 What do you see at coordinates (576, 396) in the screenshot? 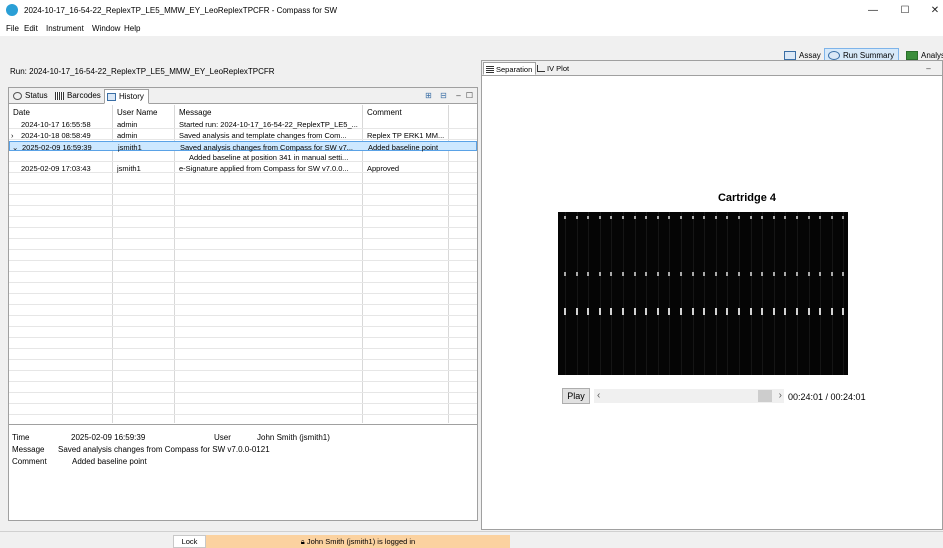
I see `play-button: Play` at bounding box center [576, 396].